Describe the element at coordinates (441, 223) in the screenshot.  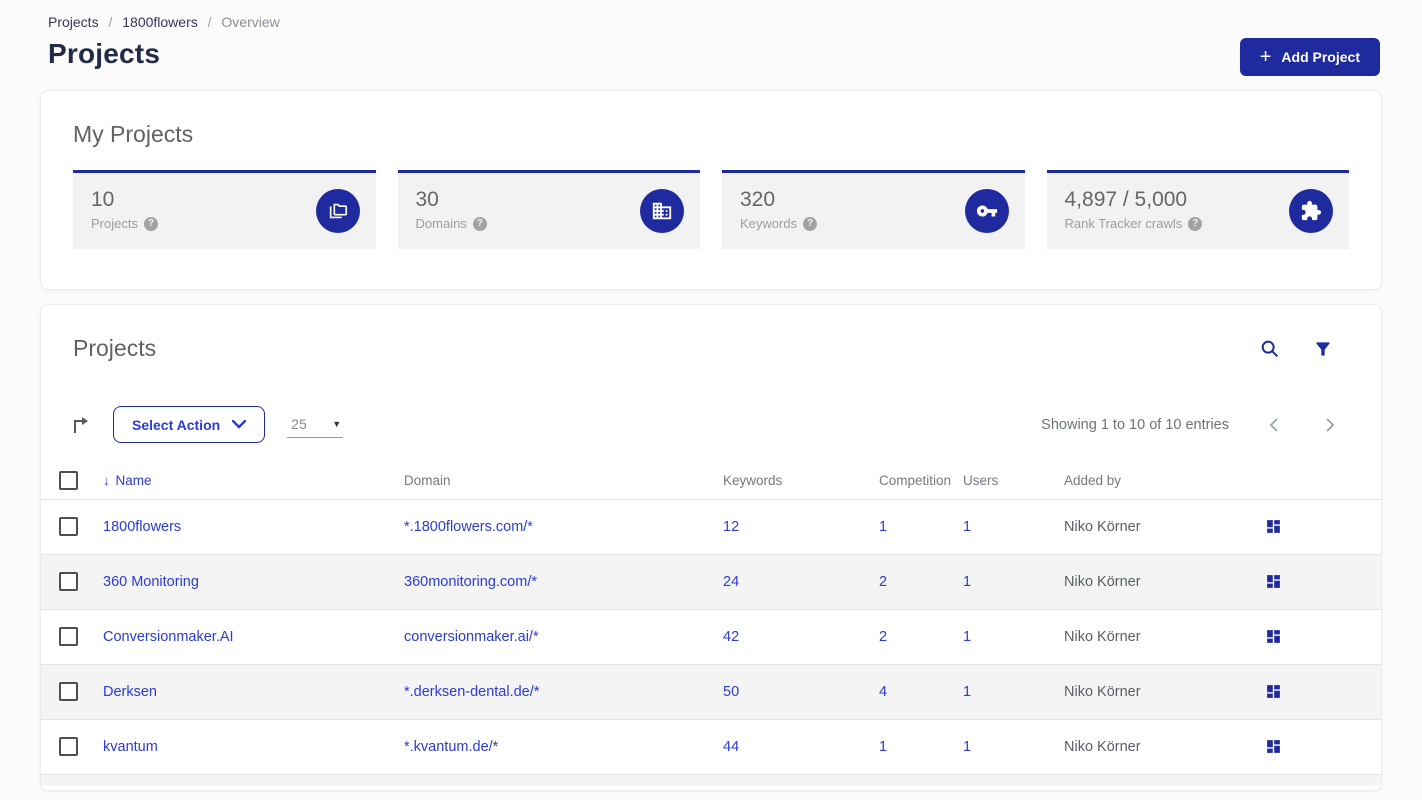
I see `domains-label: Domains` at that location.